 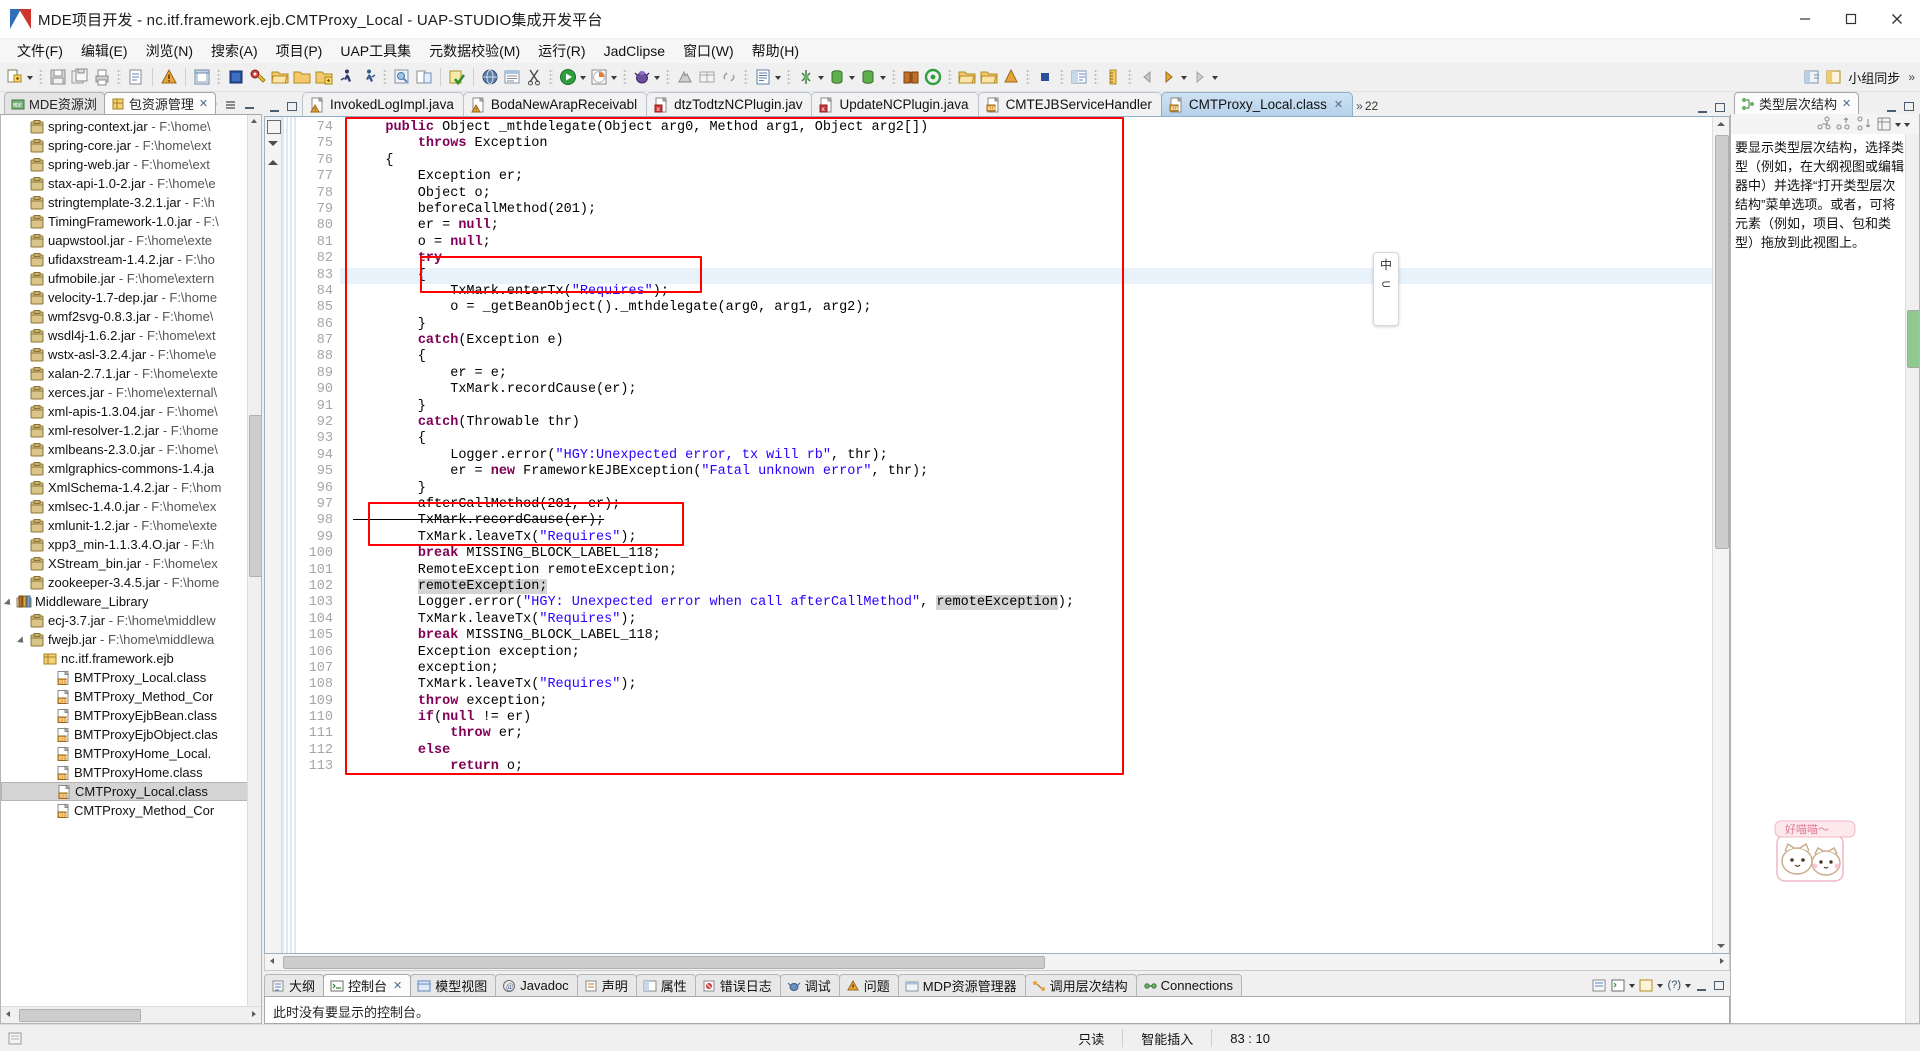 I want to click on tree-vertical-scrollbar, so click(x=254, y=569).